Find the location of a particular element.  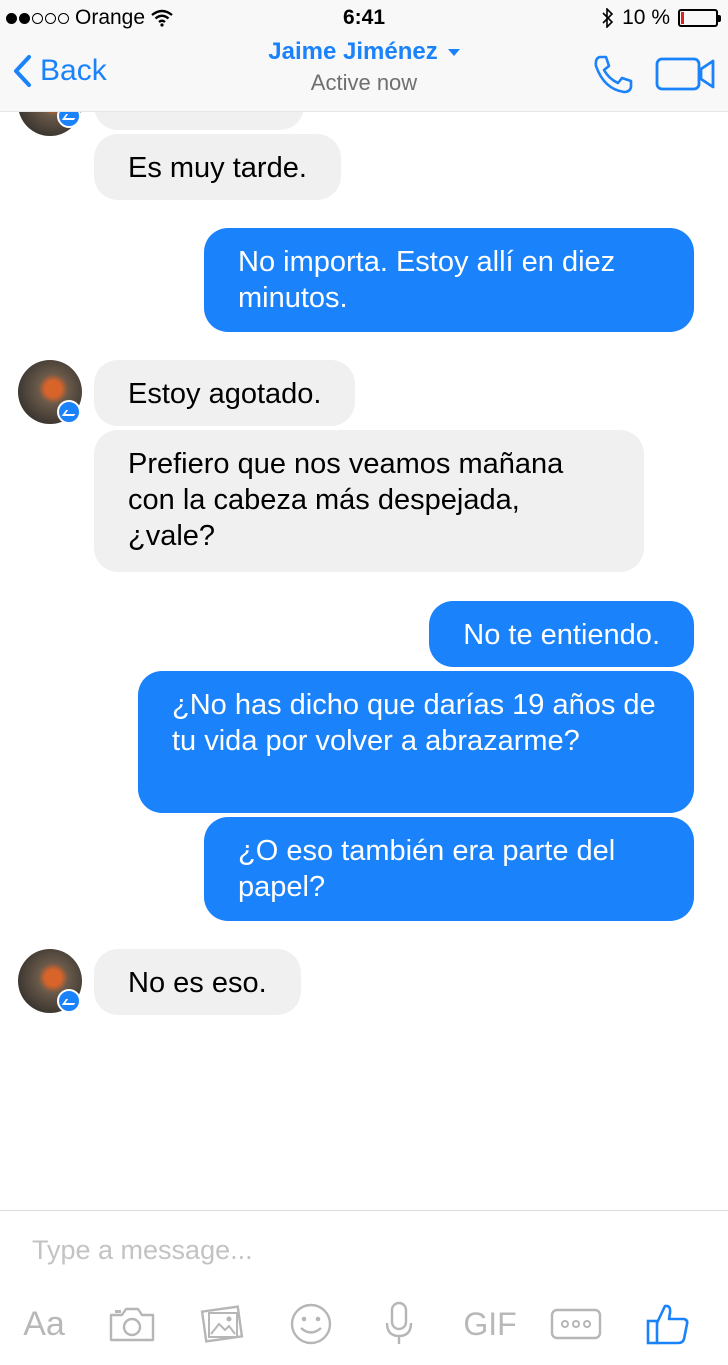

gif-label: GIF is located at coordinates (490, 1323).